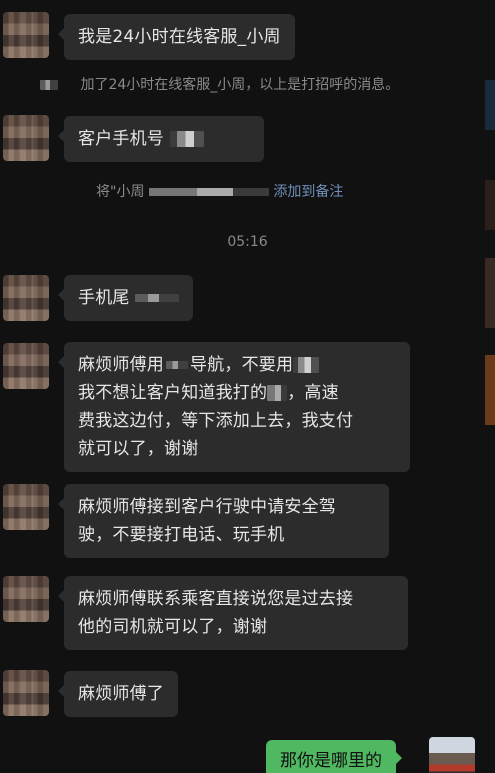  What do you see at coordinates (121, 365) in the screenshot?
I see `message-text: 麻烦师傅用` at bounding box center [121, 365].